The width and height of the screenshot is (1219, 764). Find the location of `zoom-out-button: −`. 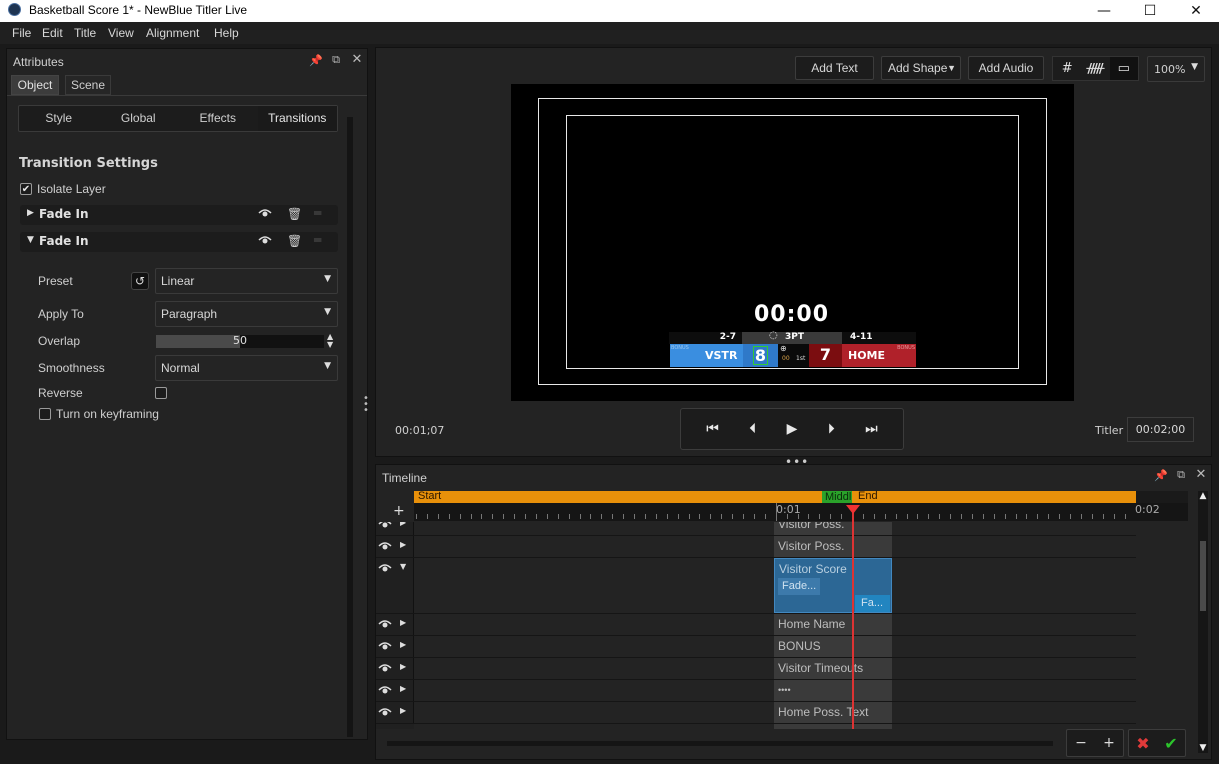

zoom-out-button: − is located at coordinates (1081, 743).